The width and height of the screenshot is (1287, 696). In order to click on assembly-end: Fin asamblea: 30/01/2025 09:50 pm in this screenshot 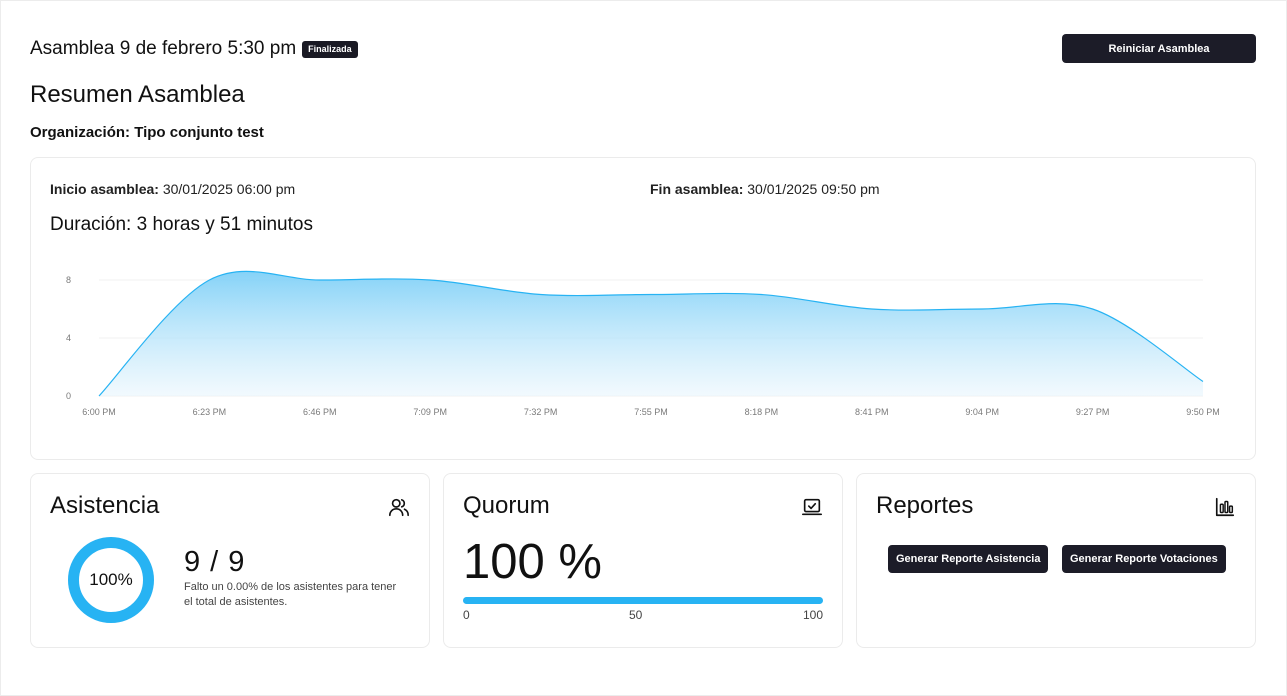, I will do `click(765, 189)`.